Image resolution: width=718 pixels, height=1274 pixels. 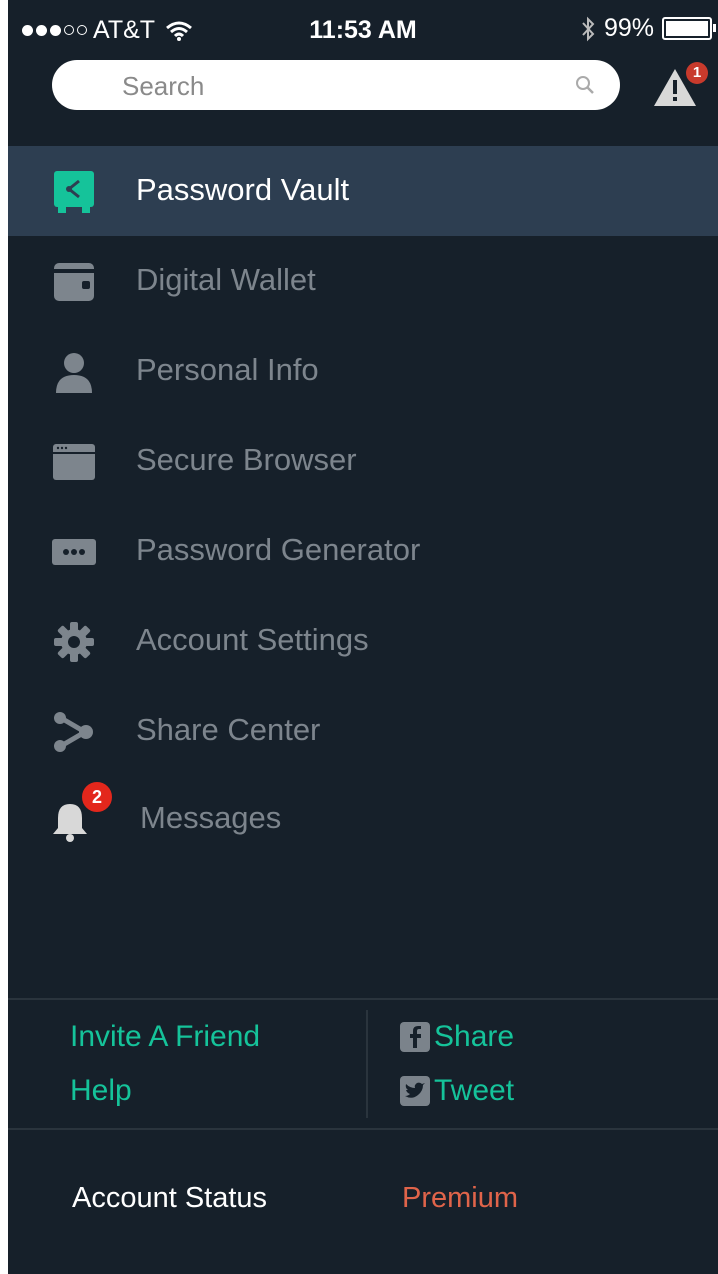 What do you see at coordinates (74, 552) in the screenshot?
I see `password-dots-icon` at bounding box center [74, 552].